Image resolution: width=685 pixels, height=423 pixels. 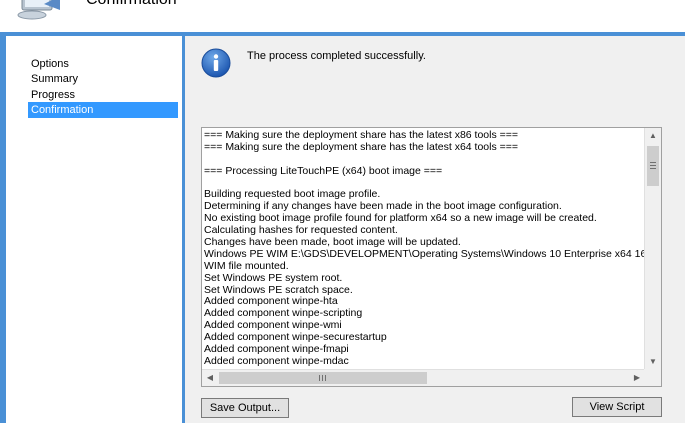 I want to click on info-icon, so click(x=216, y=63).